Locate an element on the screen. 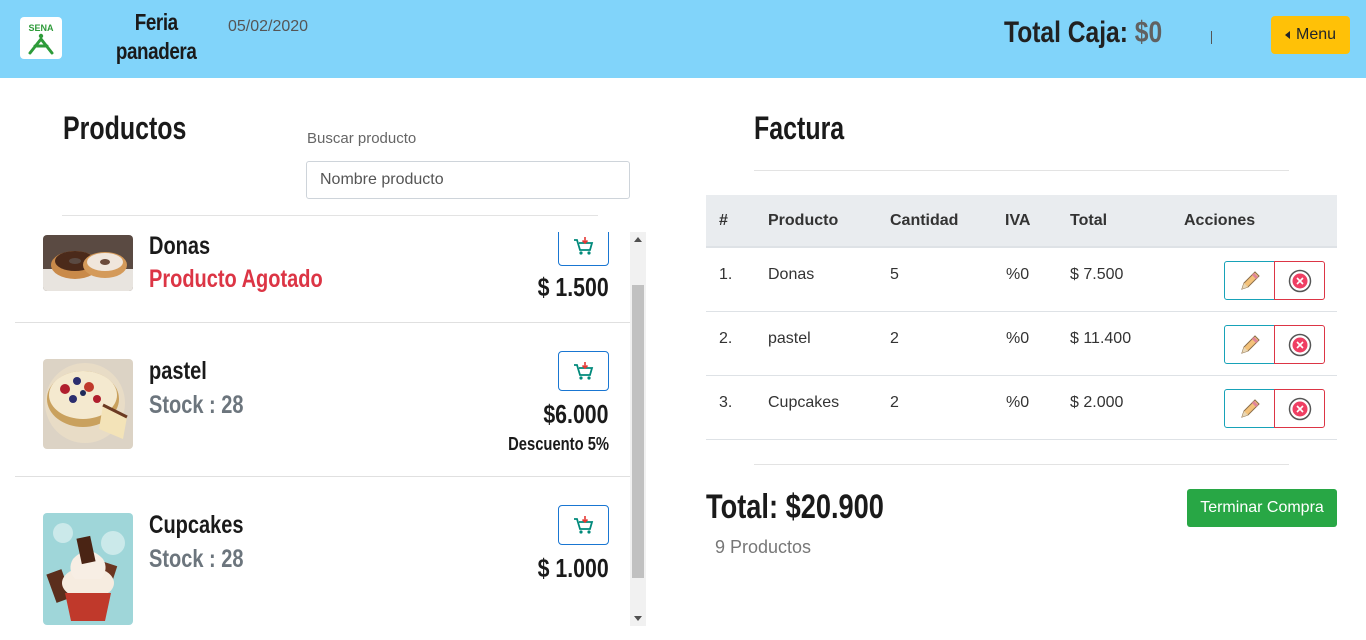  row-qty: 5 is located at coordinates (894, 274).